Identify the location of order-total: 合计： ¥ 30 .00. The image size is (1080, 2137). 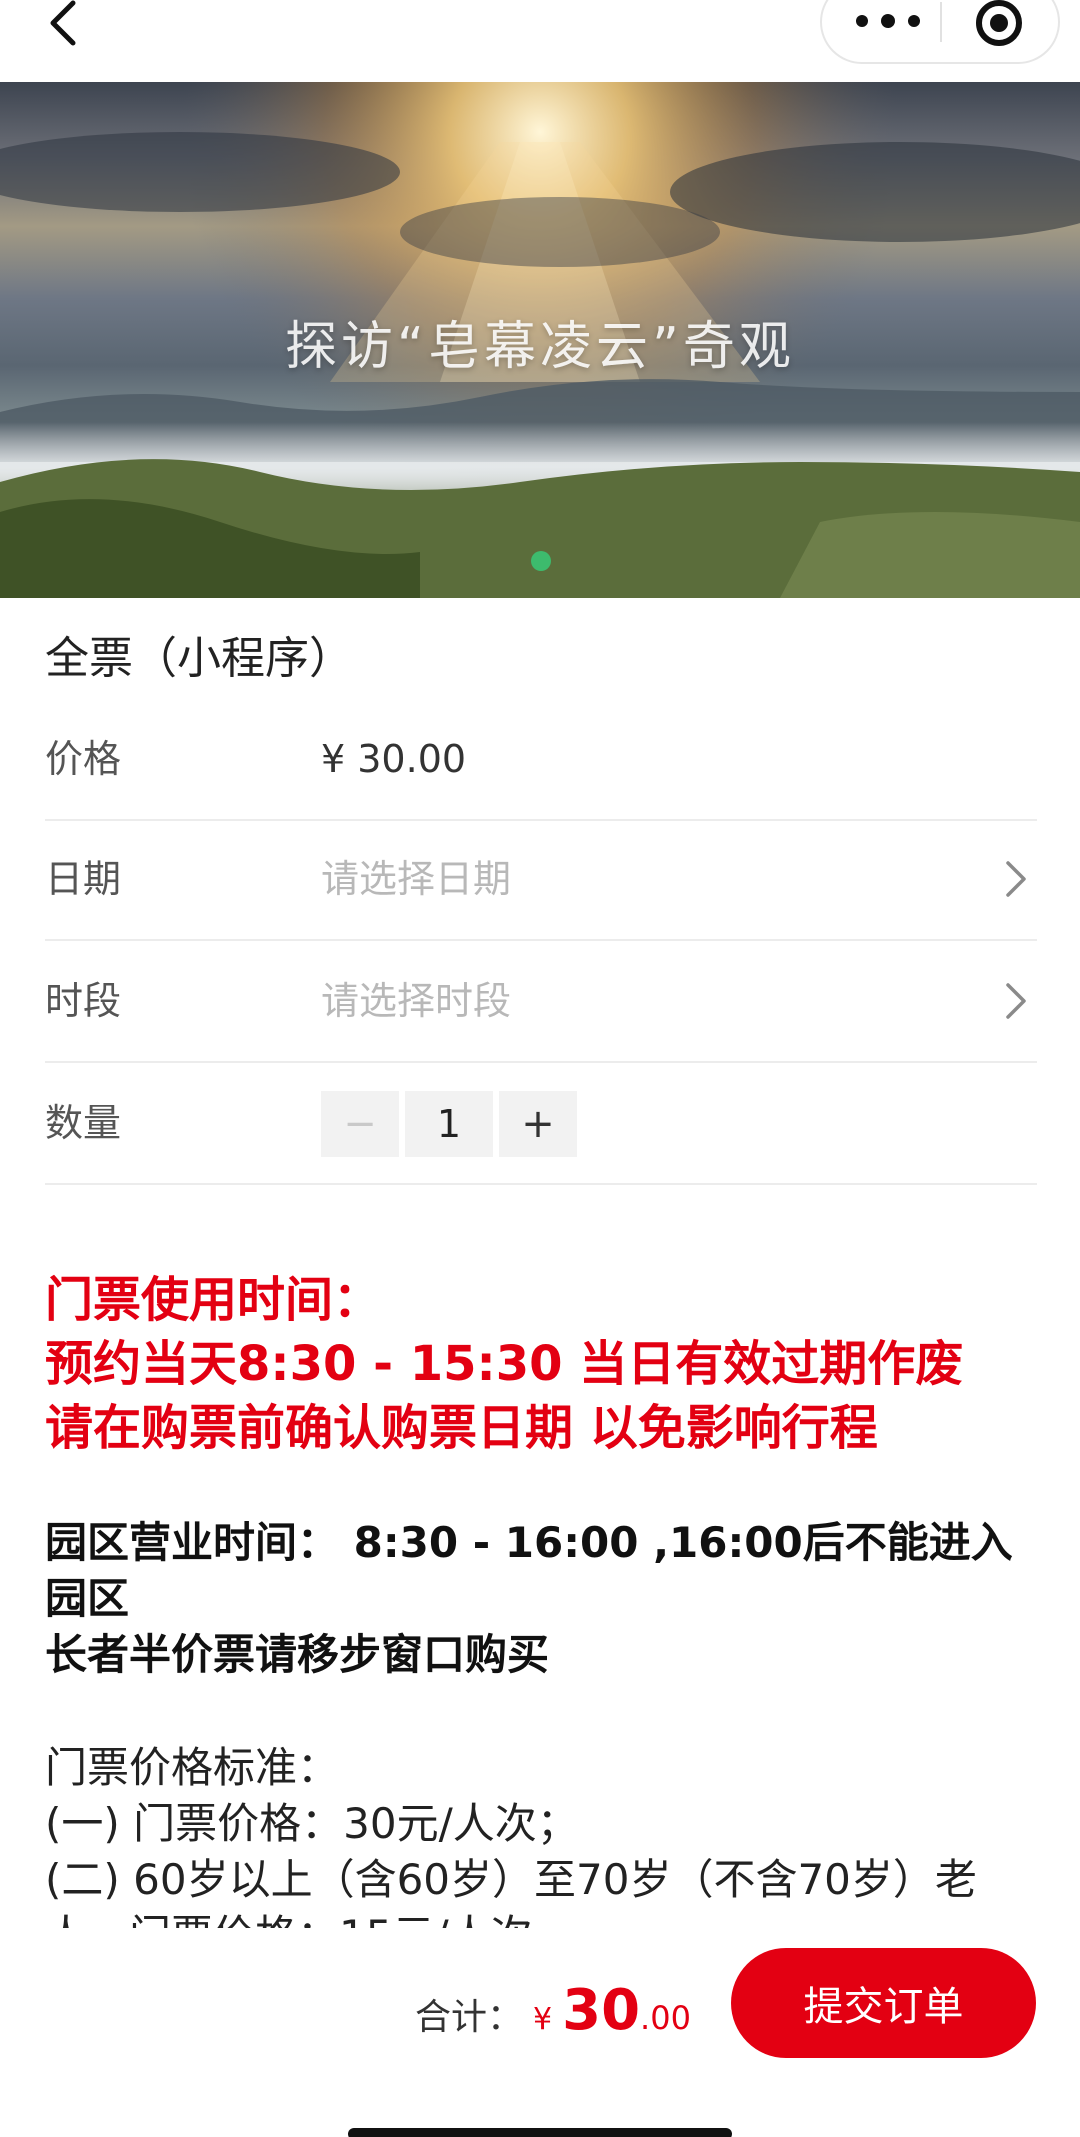
(553, 2013).